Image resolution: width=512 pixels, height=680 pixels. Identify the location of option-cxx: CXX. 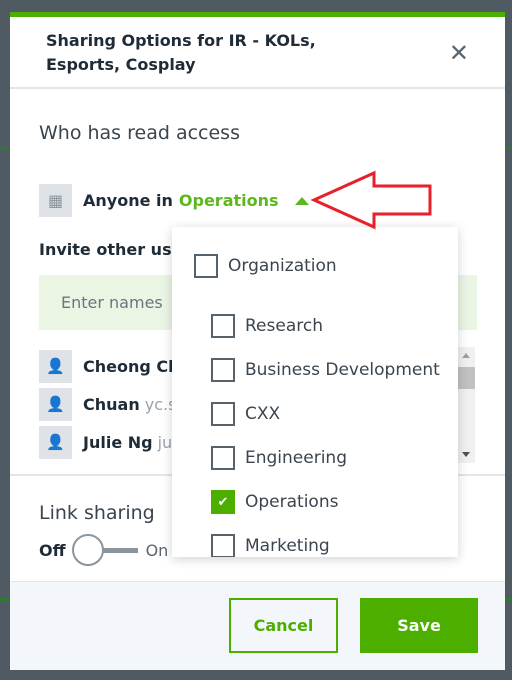
(245, 414).